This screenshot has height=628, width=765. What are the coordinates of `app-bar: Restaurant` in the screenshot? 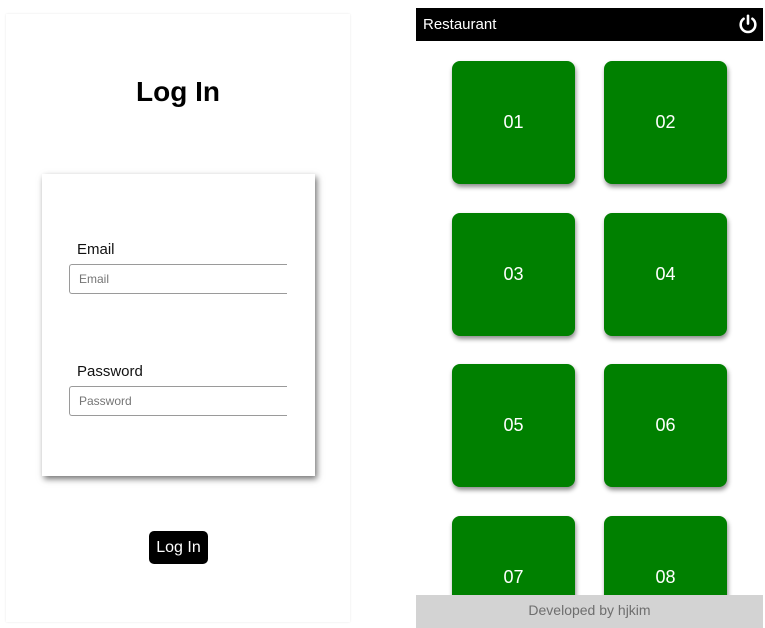 It's located at (589, 24).